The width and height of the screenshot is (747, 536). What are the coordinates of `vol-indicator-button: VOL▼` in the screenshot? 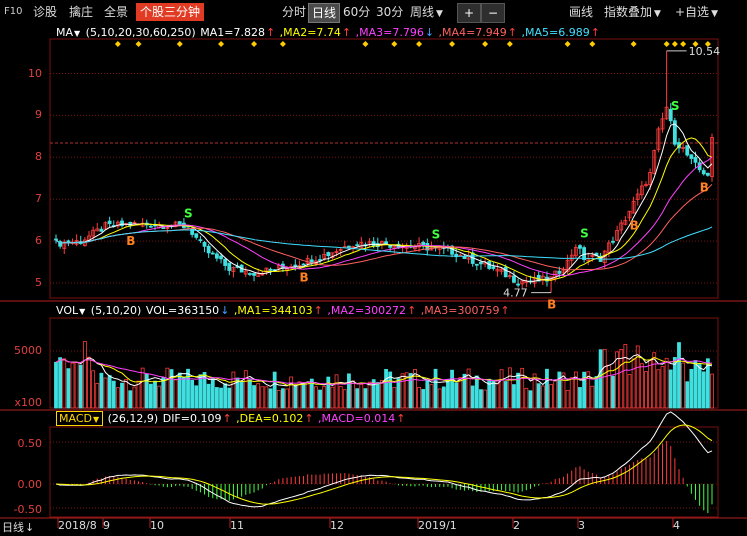 It's located at (71, 310).